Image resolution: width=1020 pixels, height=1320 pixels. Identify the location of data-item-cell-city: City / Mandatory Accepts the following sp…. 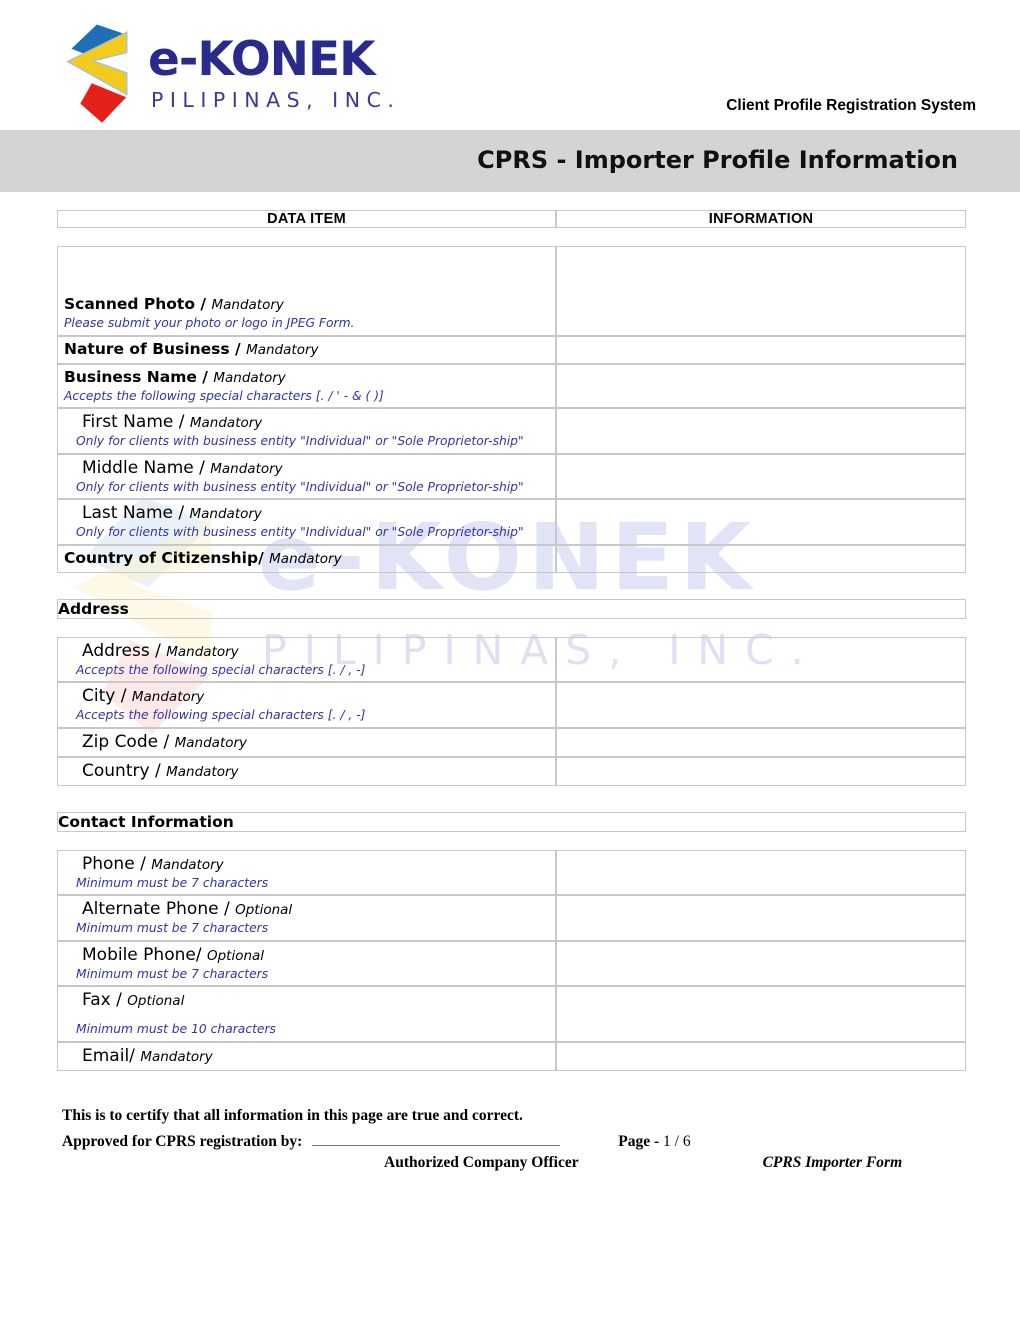
(307, 705).